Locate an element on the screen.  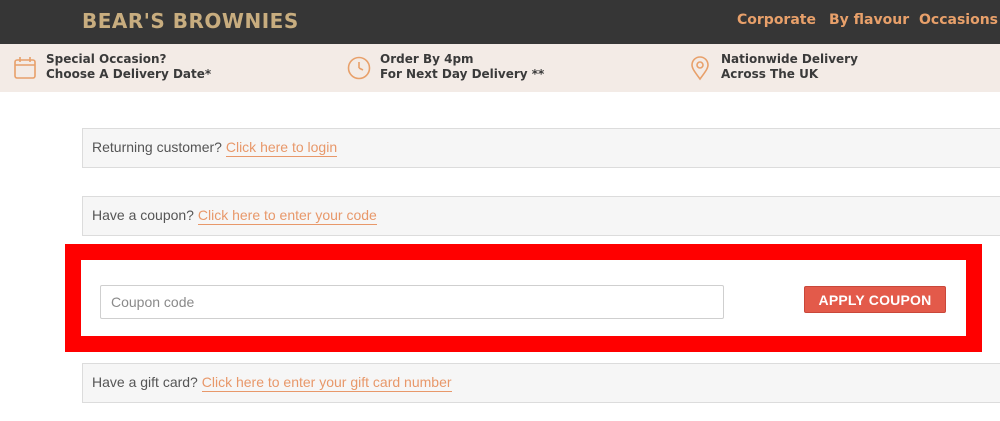
nav-by-flavour: By flavour is located at coordinates (869, 20).